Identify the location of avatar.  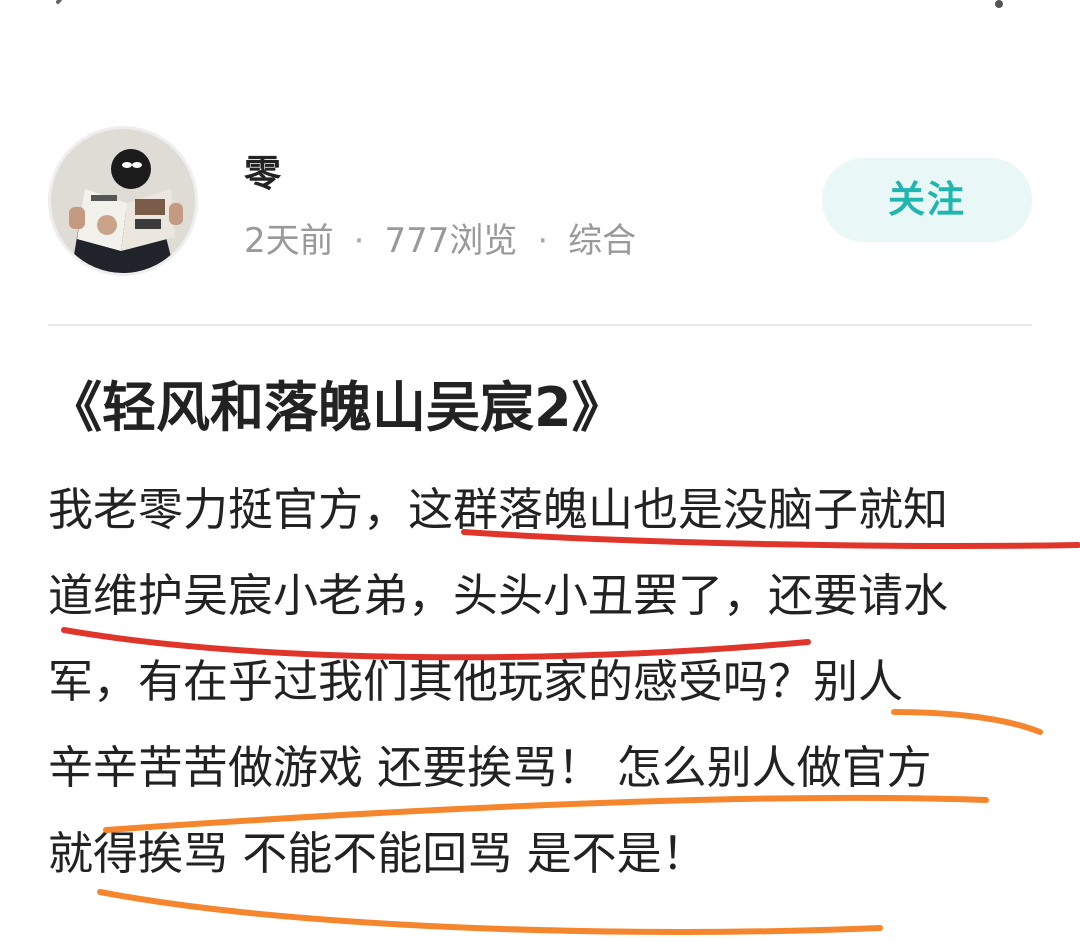
(123, 201).